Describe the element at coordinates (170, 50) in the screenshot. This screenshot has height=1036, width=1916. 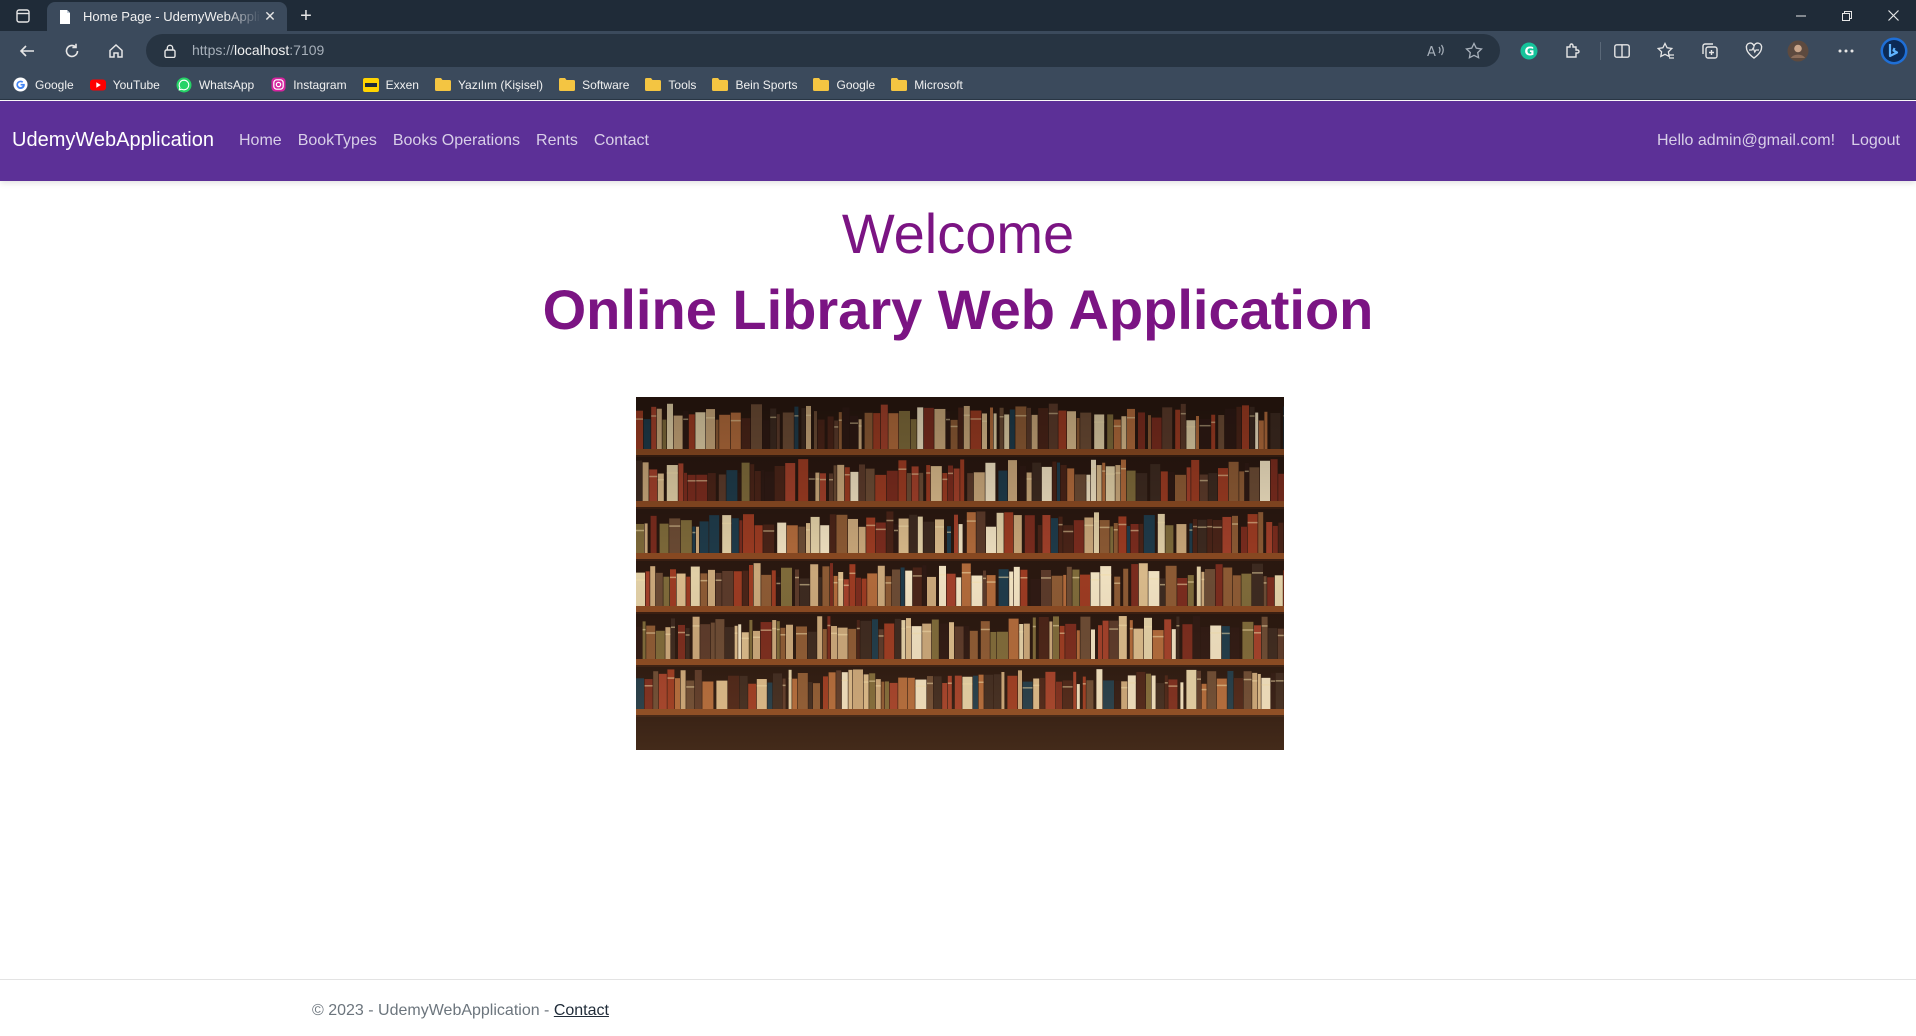
I see `lock-icon` at that location.